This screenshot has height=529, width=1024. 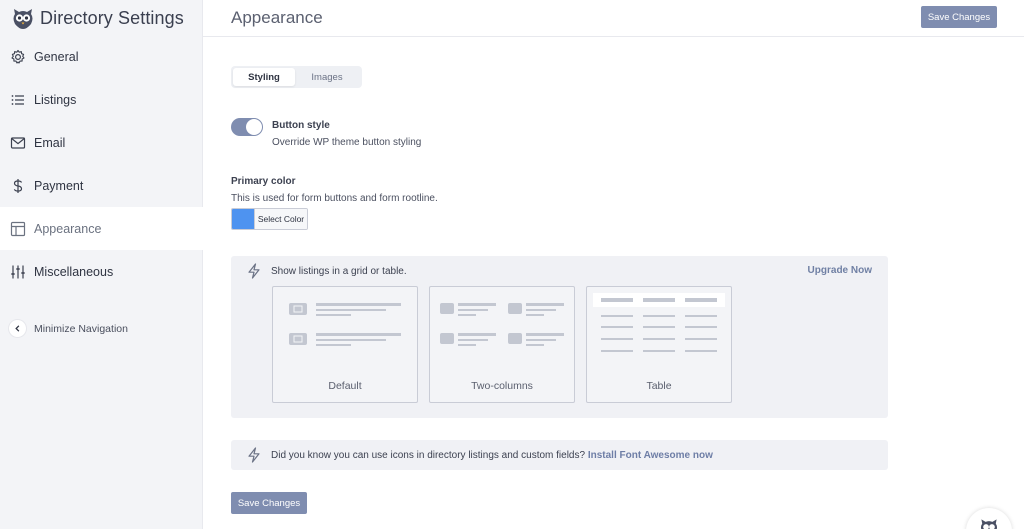 I want to click on help-widget-button, so click(x=989, y=518).